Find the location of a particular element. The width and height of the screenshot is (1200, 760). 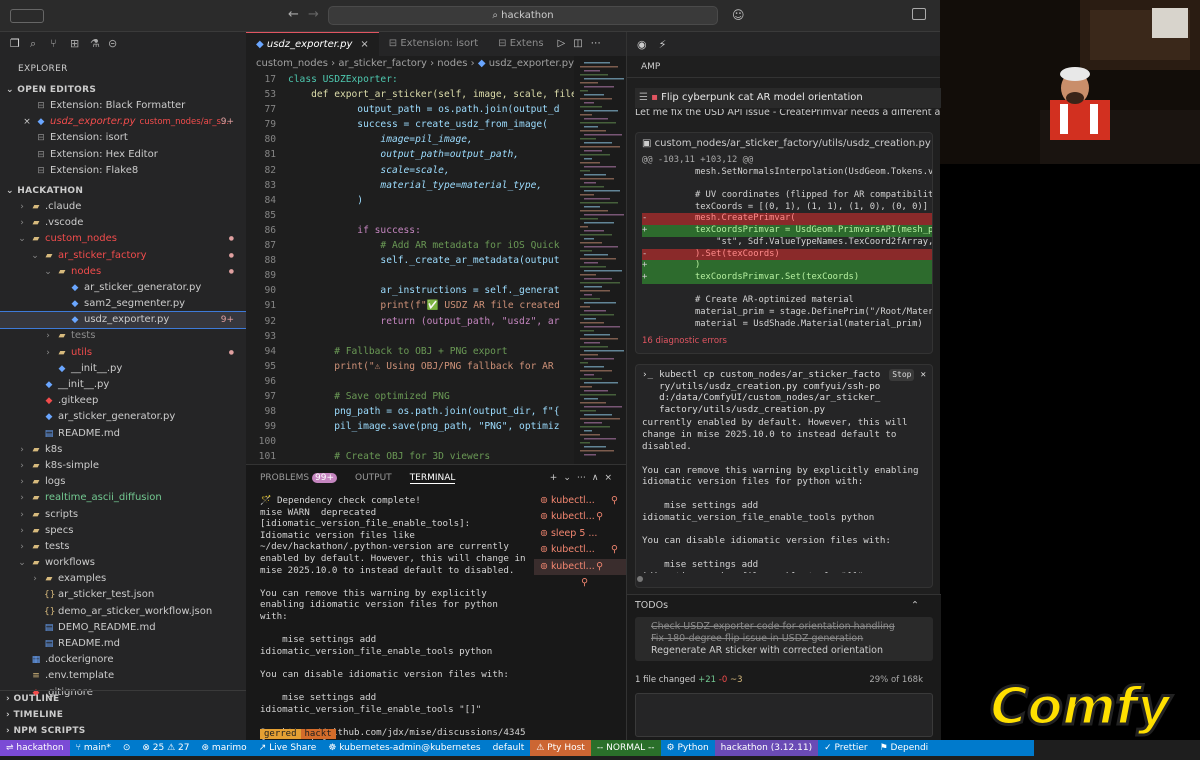

code-line: 101 # Create OBJ for 3D viewers is located at coordinates (436, 456).